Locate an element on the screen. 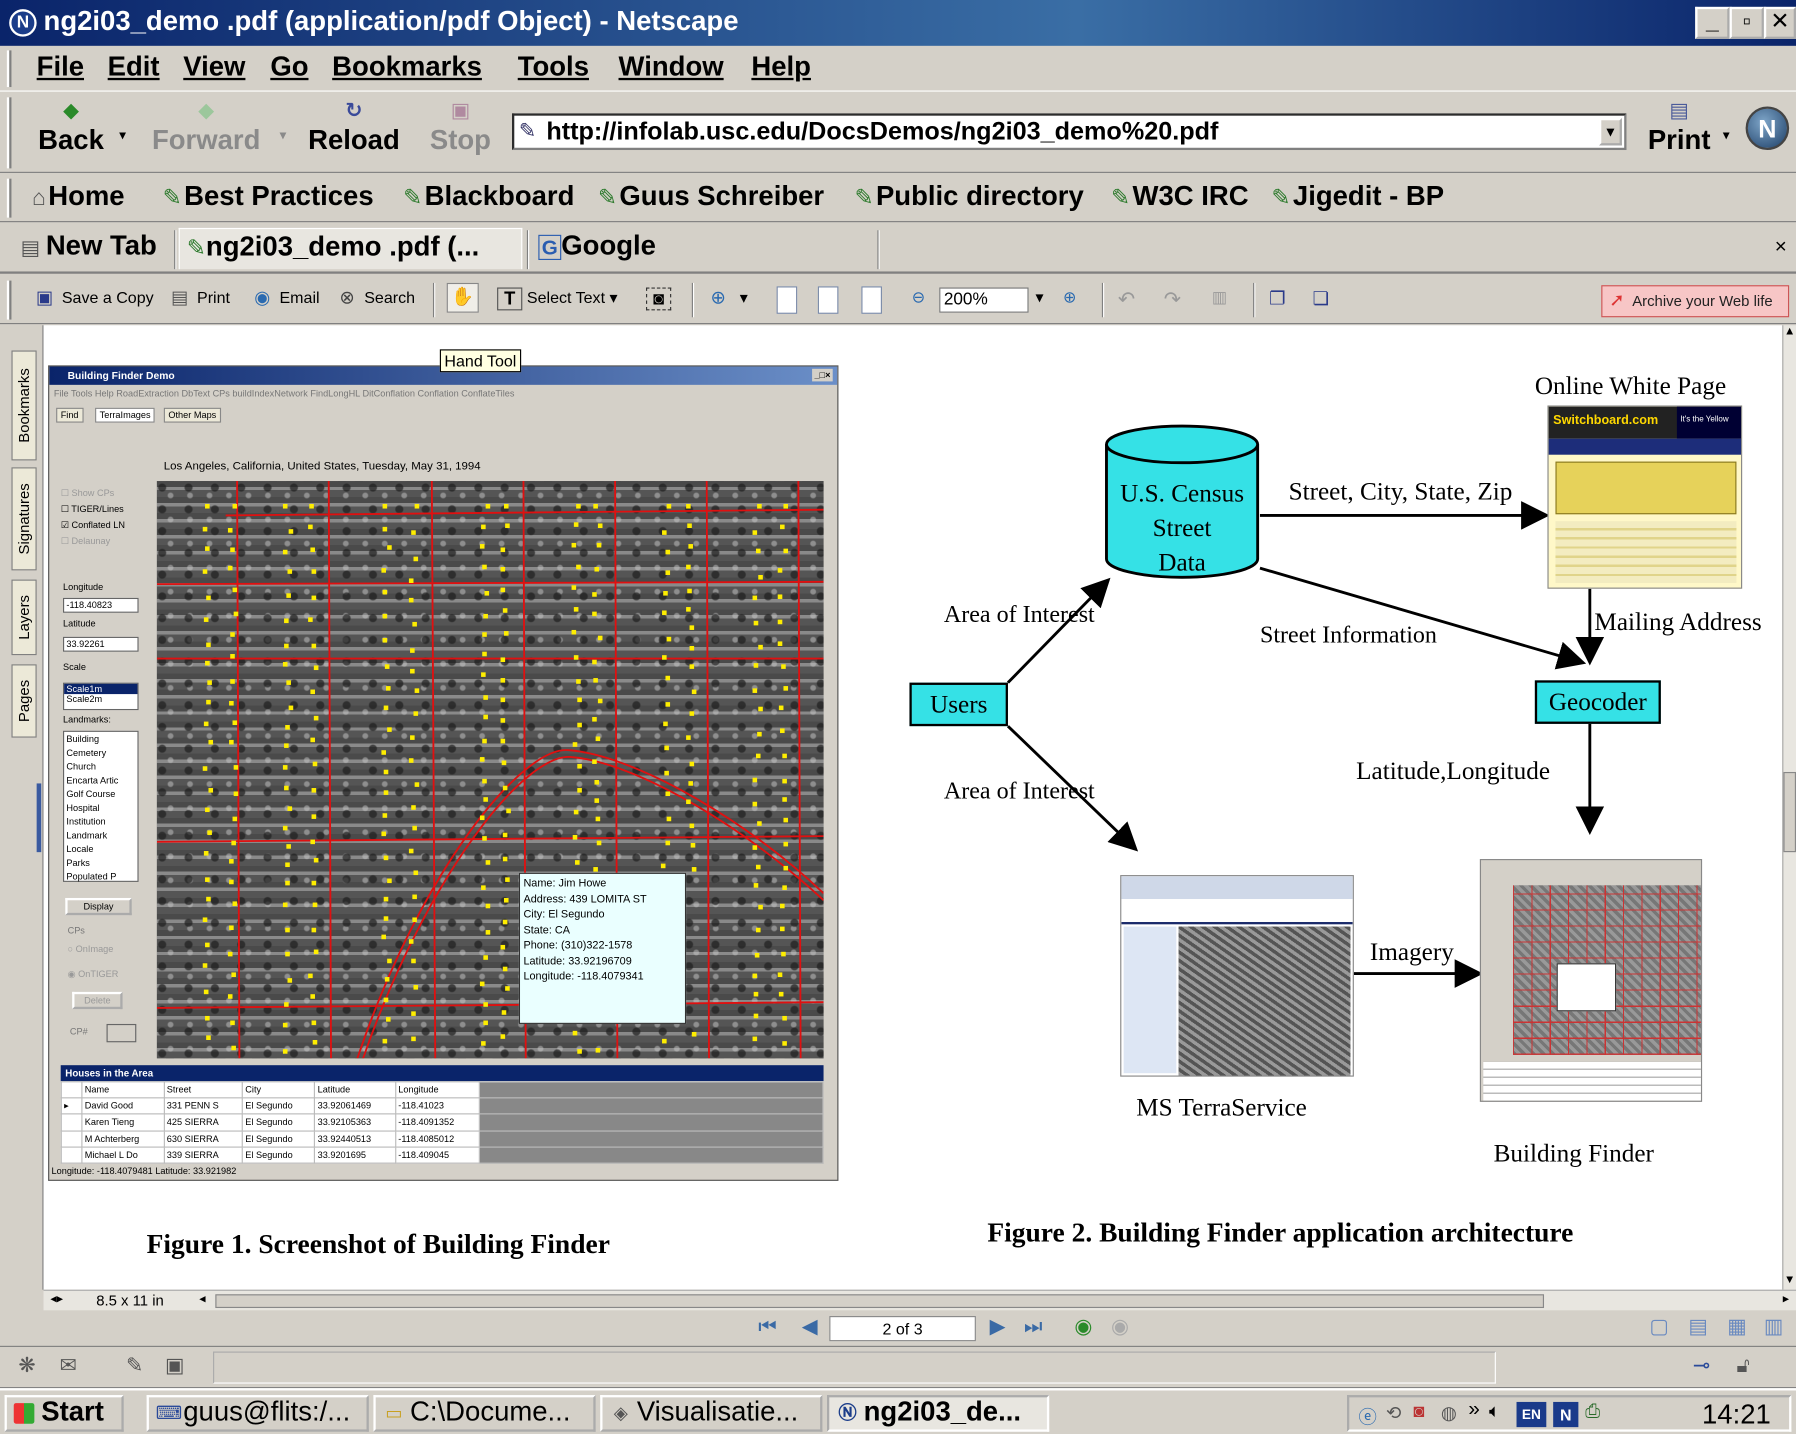  bookmark-best-practices: ✎Best Practices is located at coordinates (268, 197).